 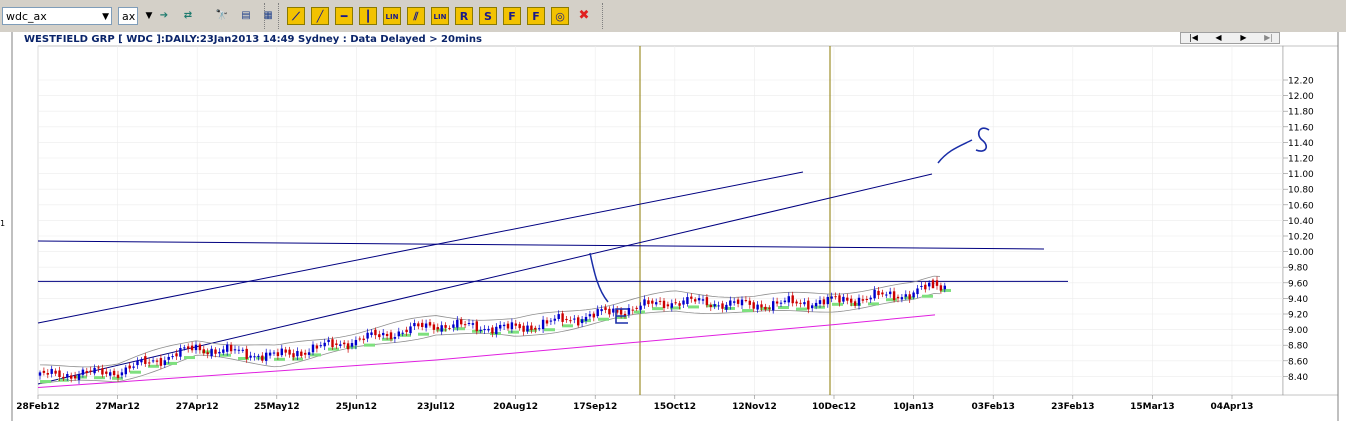 What do you see at coordinates (416, 16) in the screenshot?
I see `parallel-lines-tool-icon: ⫽` at bounding box center [416, 16].